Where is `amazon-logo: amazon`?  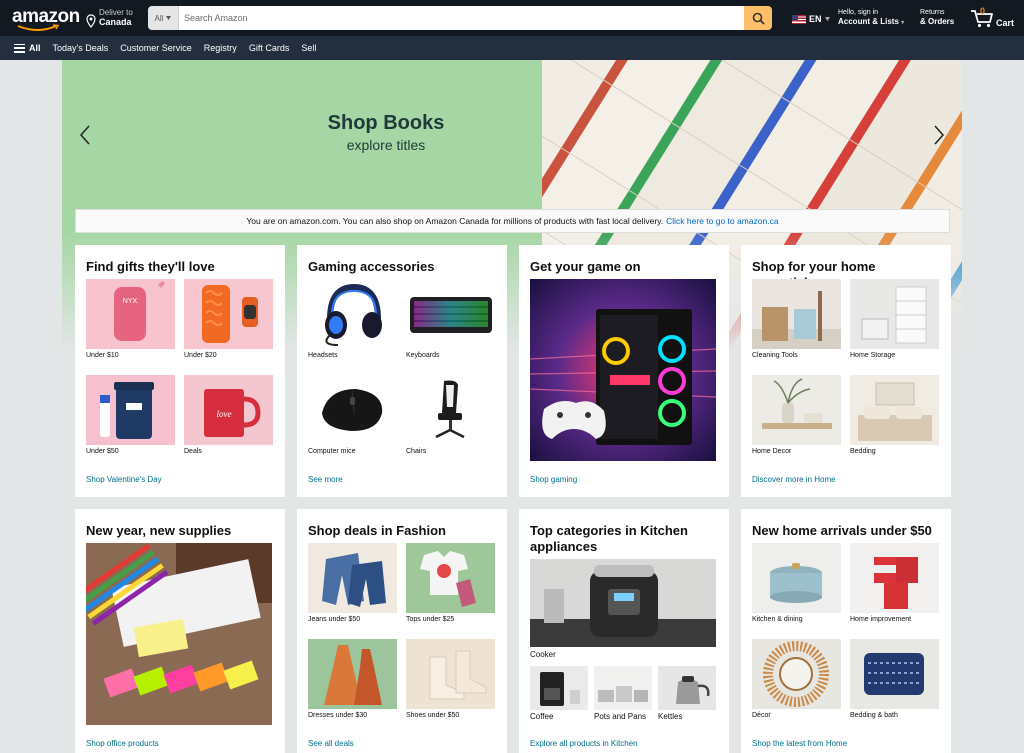
amazon-logo: amazon is located at coordinates (46, 19).